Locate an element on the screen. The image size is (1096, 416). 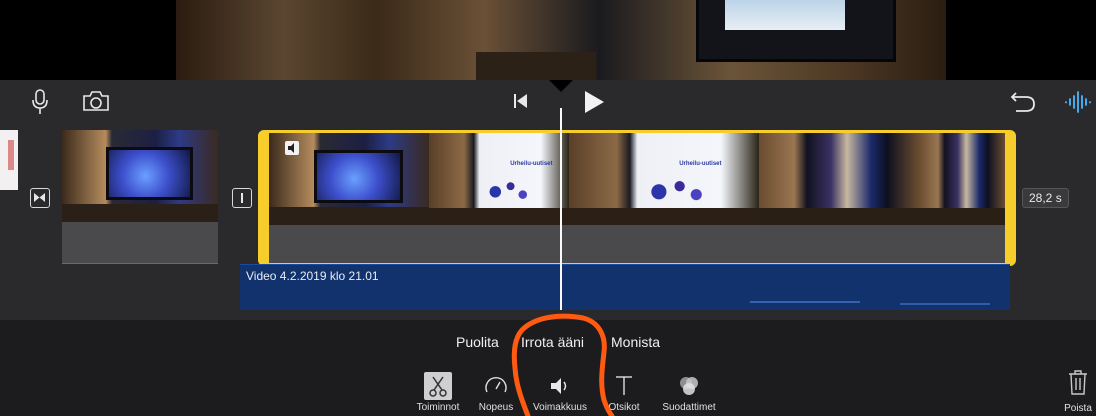
transition-none-icon is located at coordinates (242, 198).